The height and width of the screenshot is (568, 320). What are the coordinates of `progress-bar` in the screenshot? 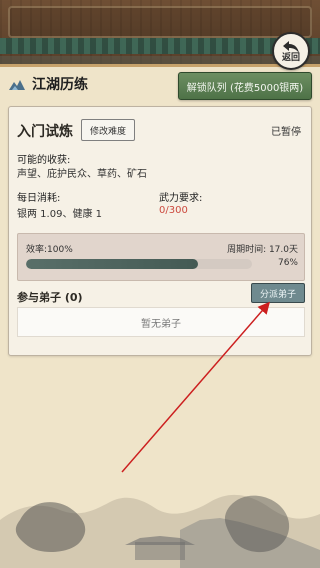 It's located at (139, 264).